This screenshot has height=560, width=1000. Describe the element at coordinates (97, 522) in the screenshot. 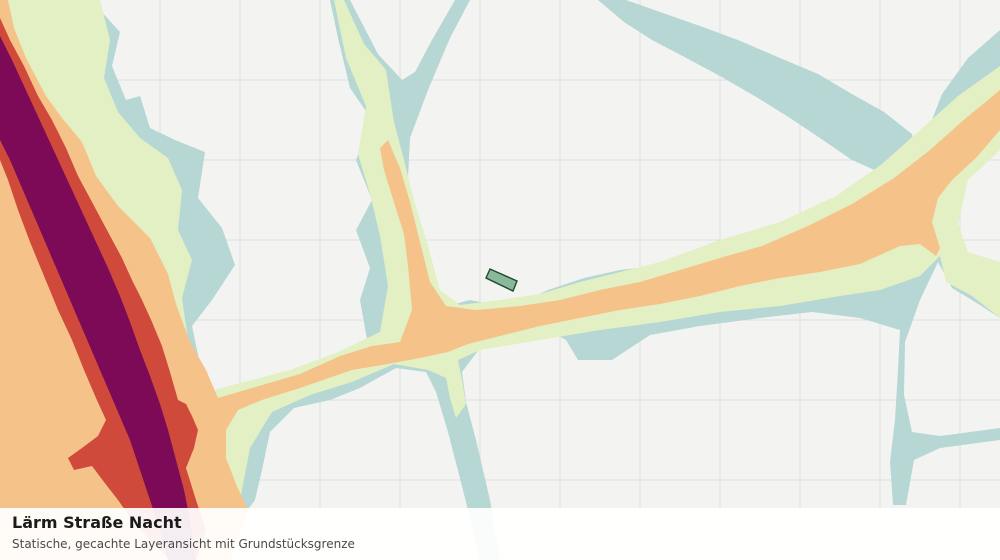

I see `layer-title: Lärm Straße Nacht` at that location.